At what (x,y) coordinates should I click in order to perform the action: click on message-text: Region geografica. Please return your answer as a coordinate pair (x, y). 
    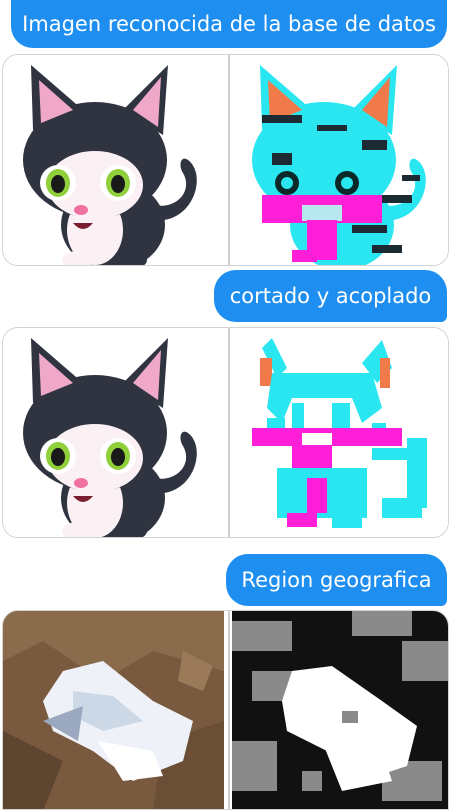
    Looking at the image, I should click on (336, 580).